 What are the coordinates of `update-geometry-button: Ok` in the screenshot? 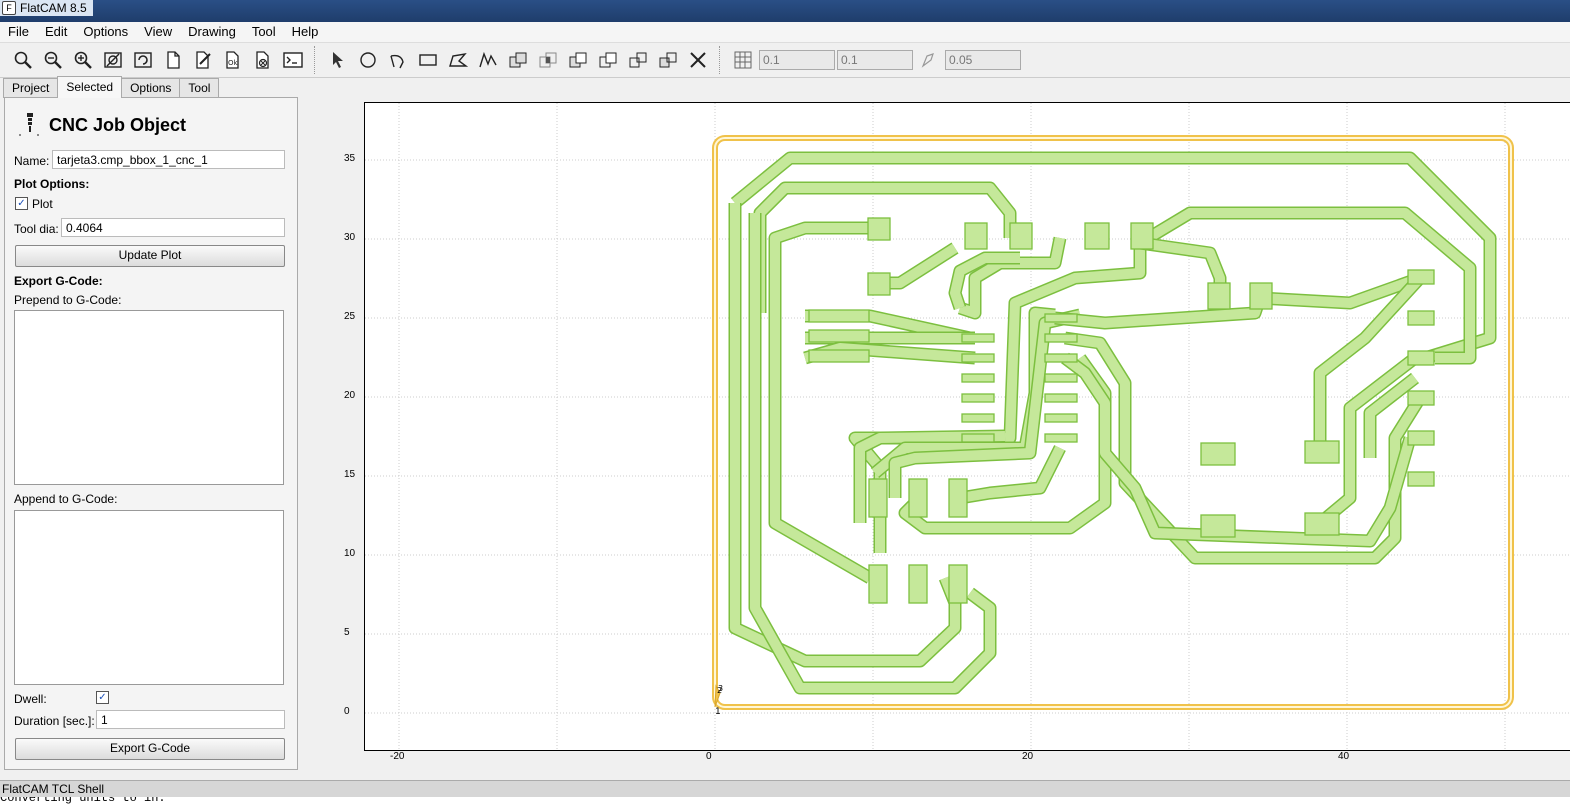 It's located at (233, 60).